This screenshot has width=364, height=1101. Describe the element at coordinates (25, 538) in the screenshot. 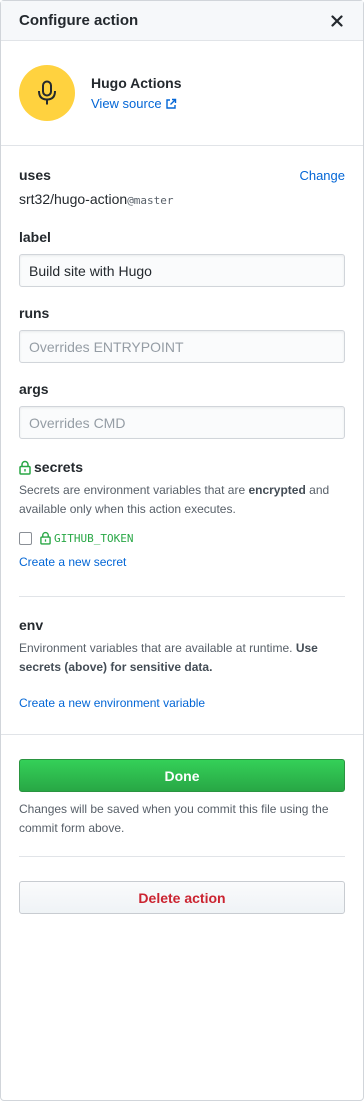

I see `secret-checkbox` at that location.